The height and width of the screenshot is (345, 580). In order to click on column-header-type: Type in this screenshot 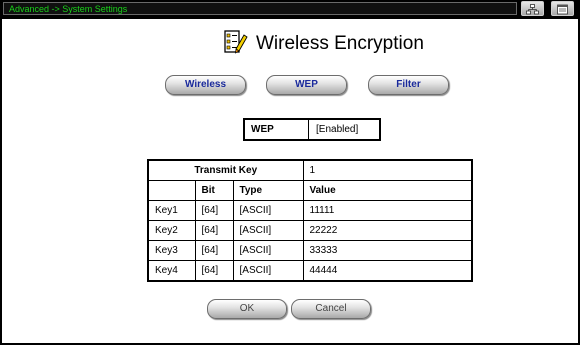, I will do `click(268, 190)`.